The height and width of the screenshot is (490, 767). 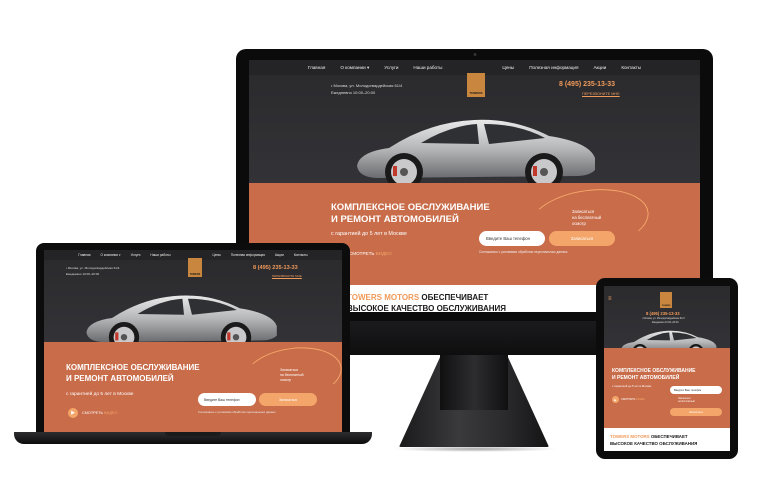 What do you see at coordinates (474, 54) in the screenshot?
I see `imac-camera` at bounding box center [474, 54].